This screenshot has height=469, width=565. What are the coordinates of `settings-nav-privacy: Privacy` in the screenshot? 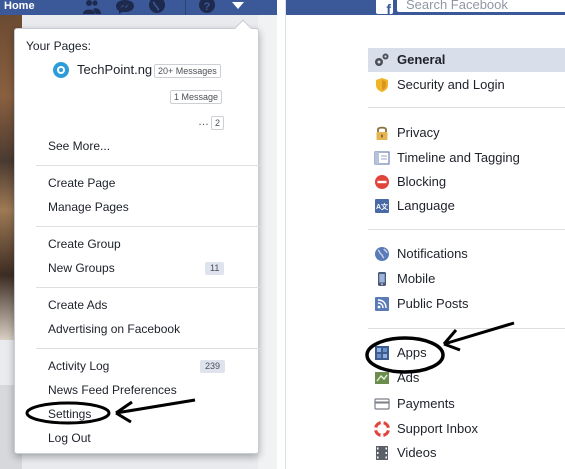 It's located at (466, 133).